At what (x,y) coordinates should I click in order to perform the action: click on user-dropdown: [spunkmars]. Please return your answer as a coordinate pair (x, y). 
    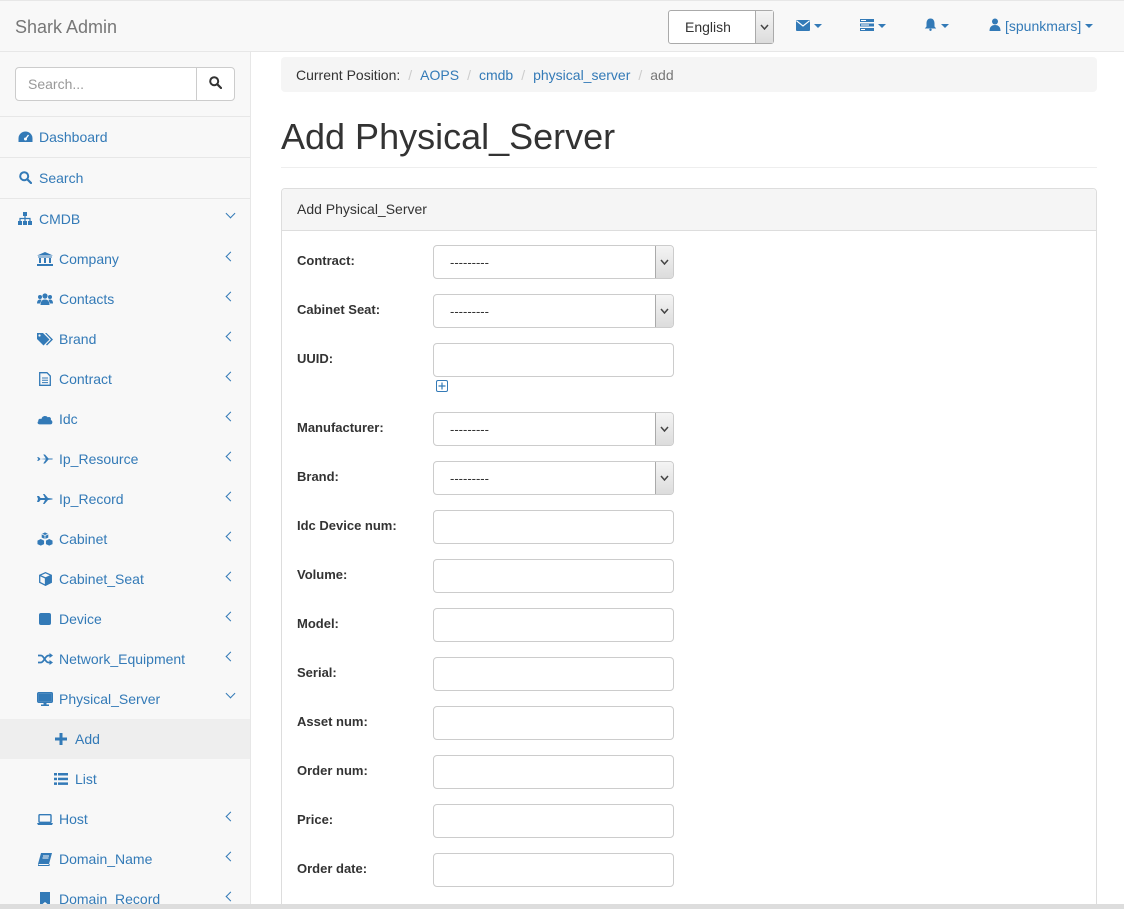
    Looking at the image, I should click on (1041, 26).